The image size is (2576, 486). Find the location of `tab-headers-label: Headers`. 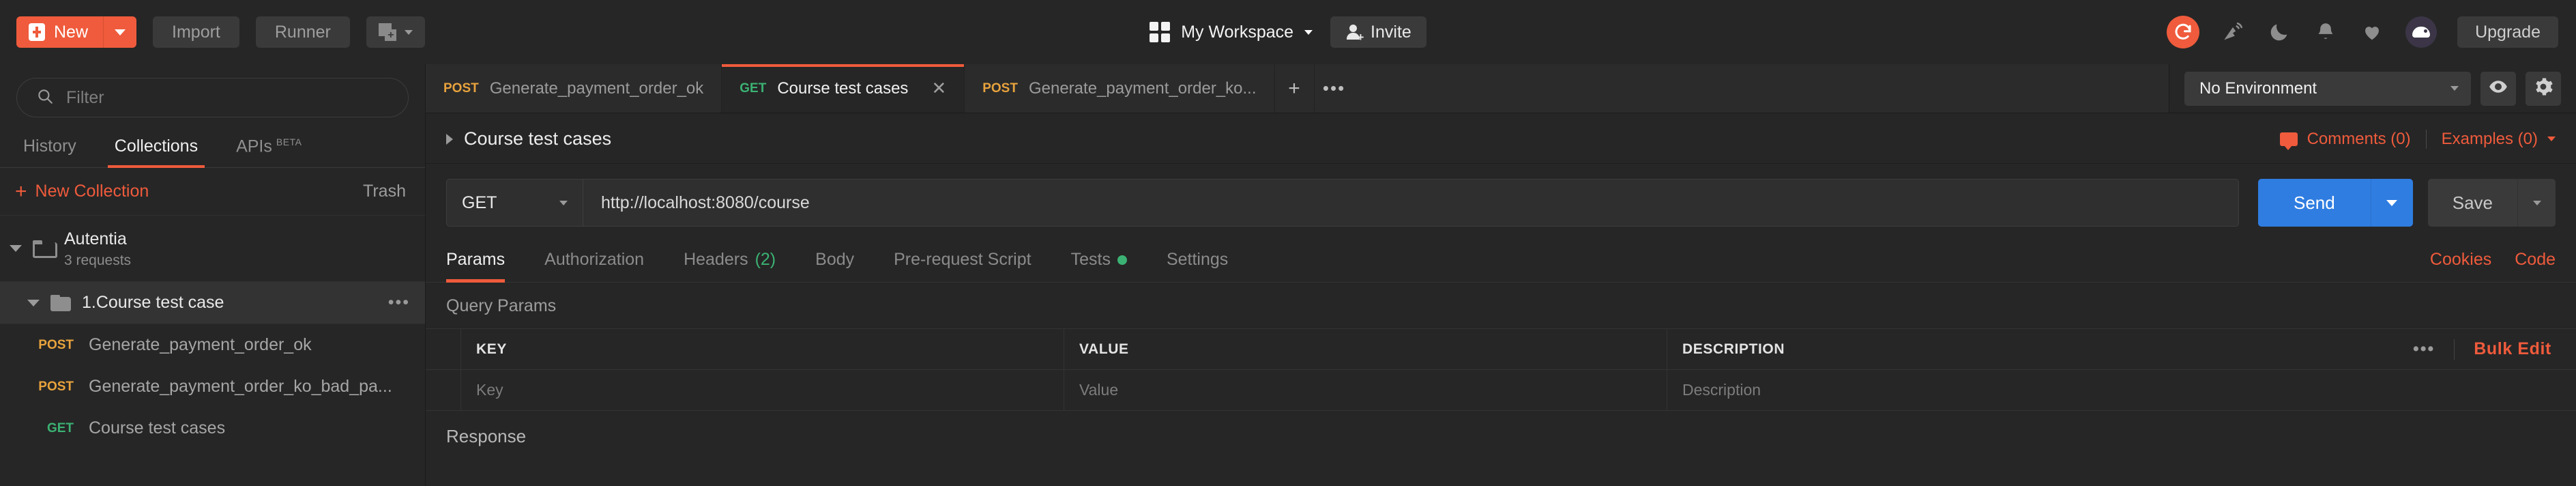

tab-headers-label: Headers is located at coordinates (716, 259).